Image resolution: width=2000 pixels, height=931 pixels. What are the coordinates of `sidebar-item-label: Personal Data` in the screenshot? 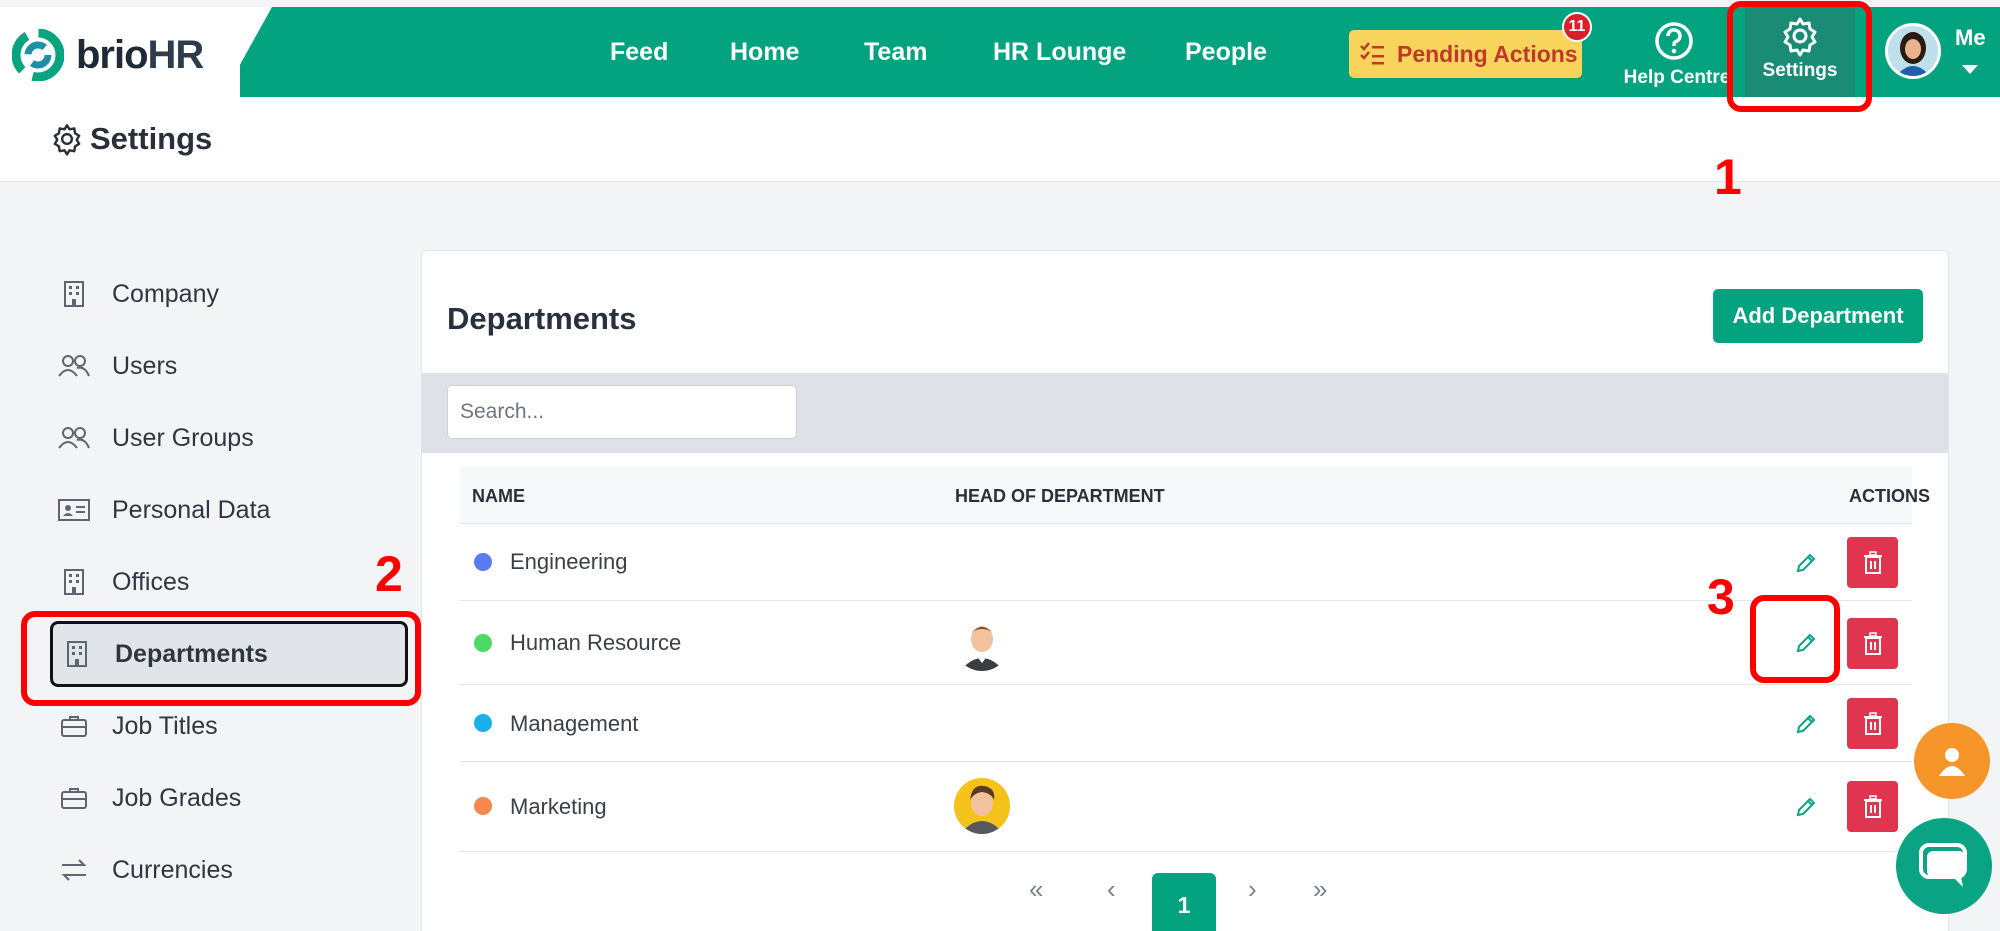 It's located at (191, 509).